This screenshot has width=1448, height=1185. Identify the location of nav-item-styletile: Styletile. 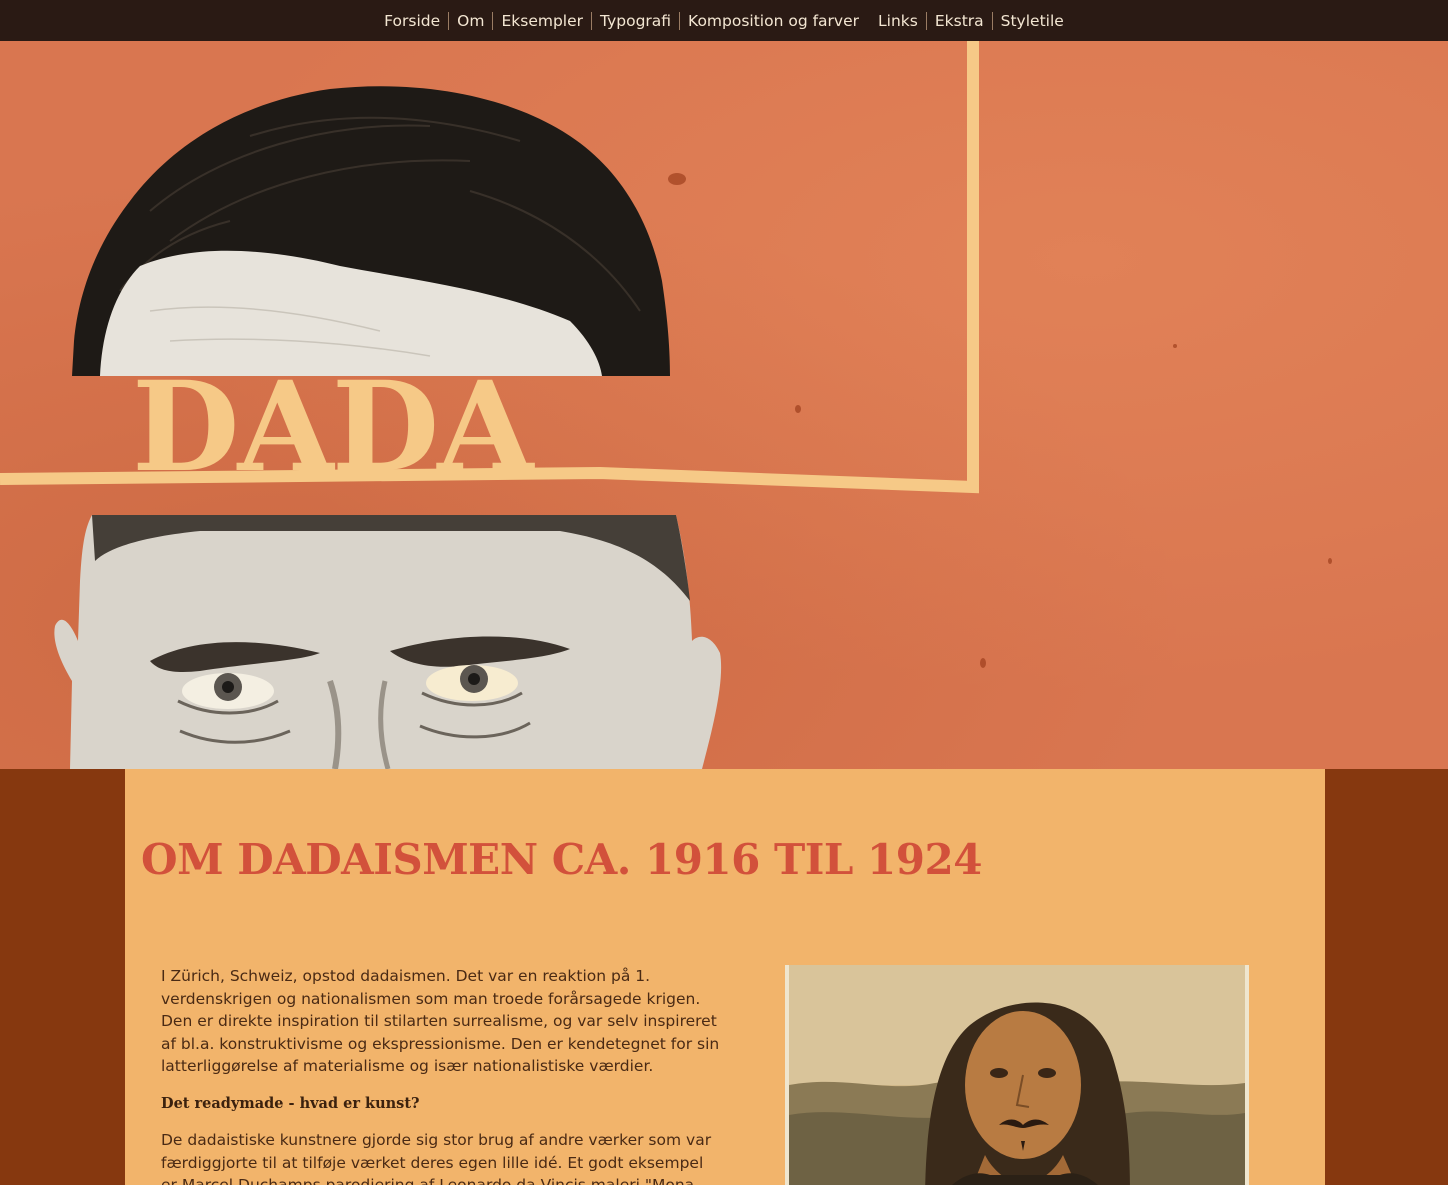
(1032, 21).